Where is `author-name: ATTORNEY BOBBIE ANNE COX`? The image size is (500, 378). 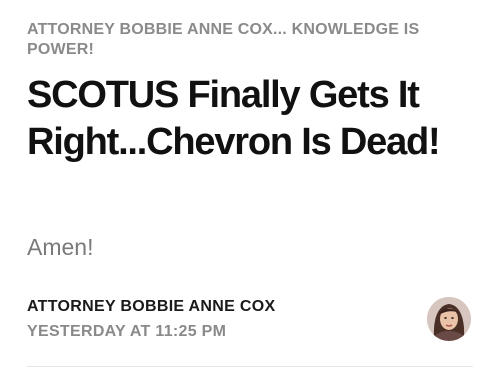
author-name: ATTORNEY BOBBIE ANNE COX is located at coordinates (151, 307).